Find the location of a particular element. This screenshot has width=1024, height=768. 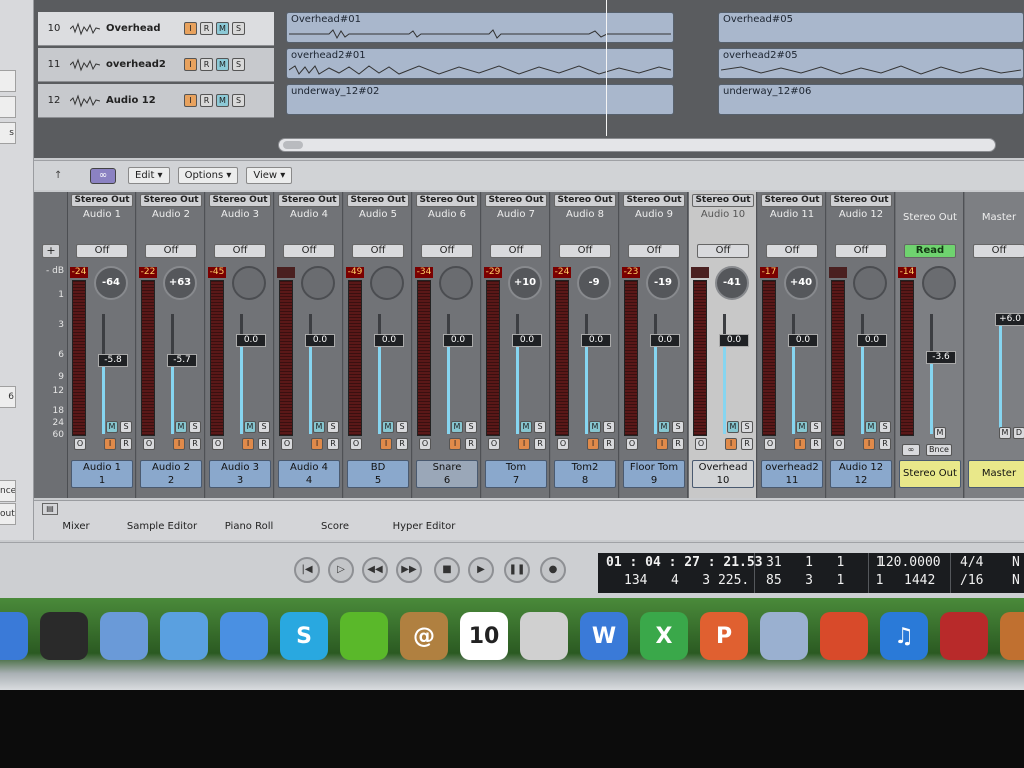

track-header: 12 Audio 12 I R M S is located at coordinates (156, 101).